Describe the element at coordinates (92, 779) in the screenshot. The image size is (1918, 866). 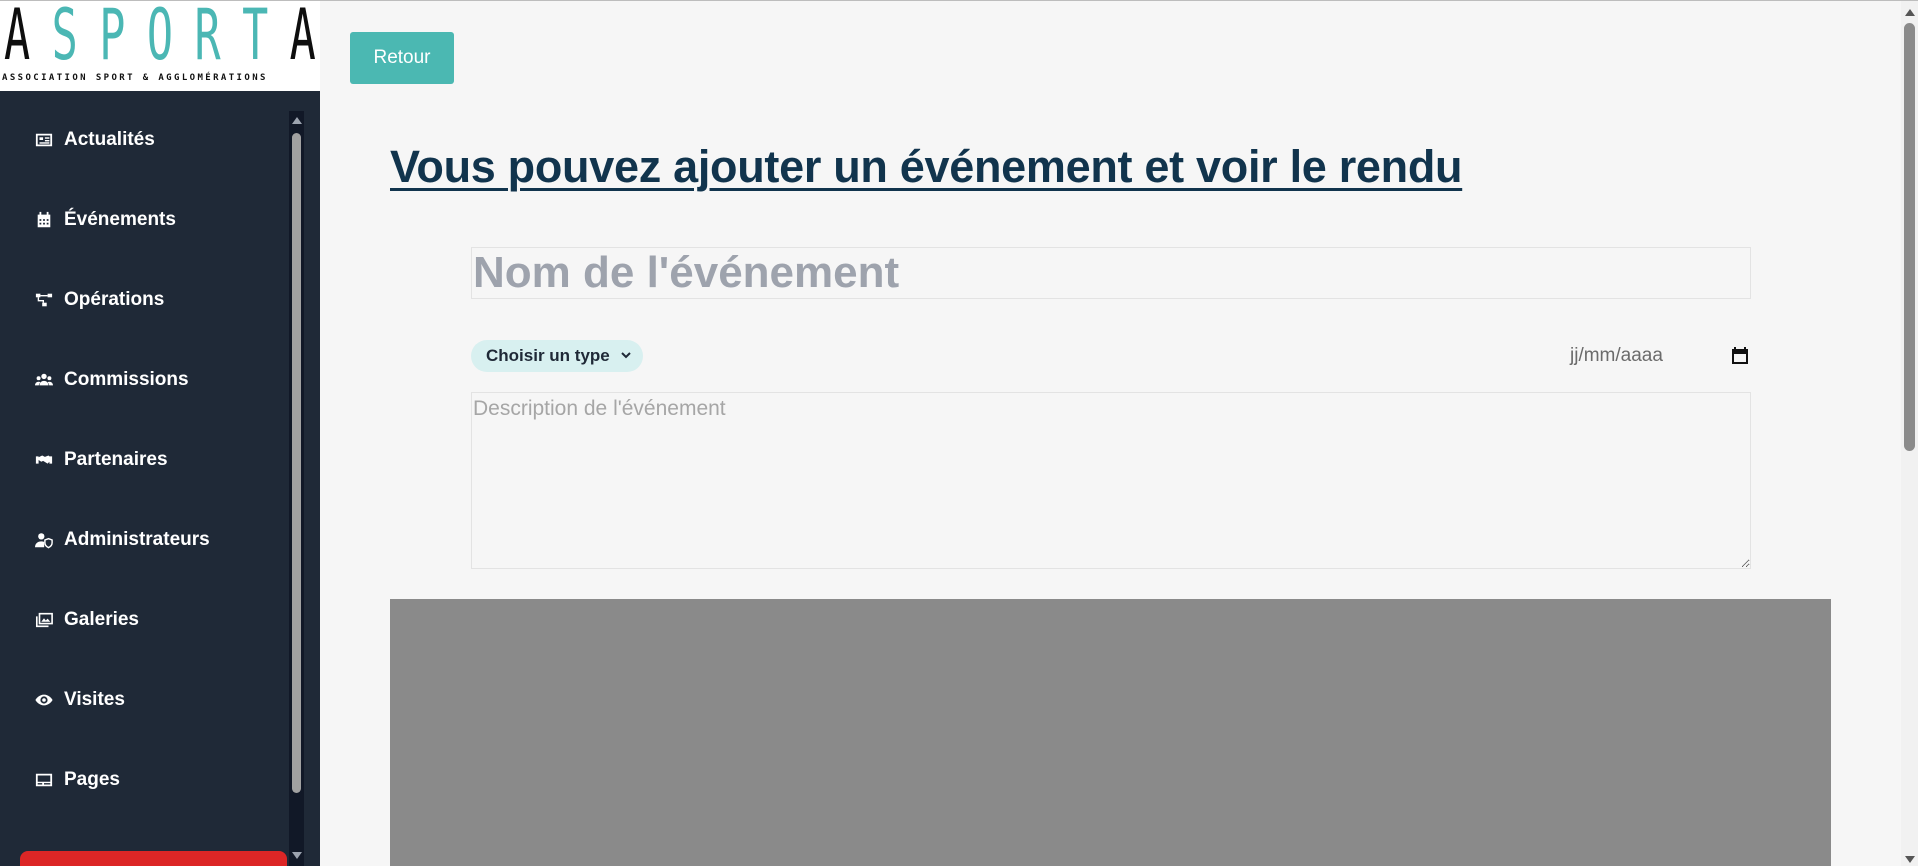
I see `sidebar-item-label: Pages` at that location.